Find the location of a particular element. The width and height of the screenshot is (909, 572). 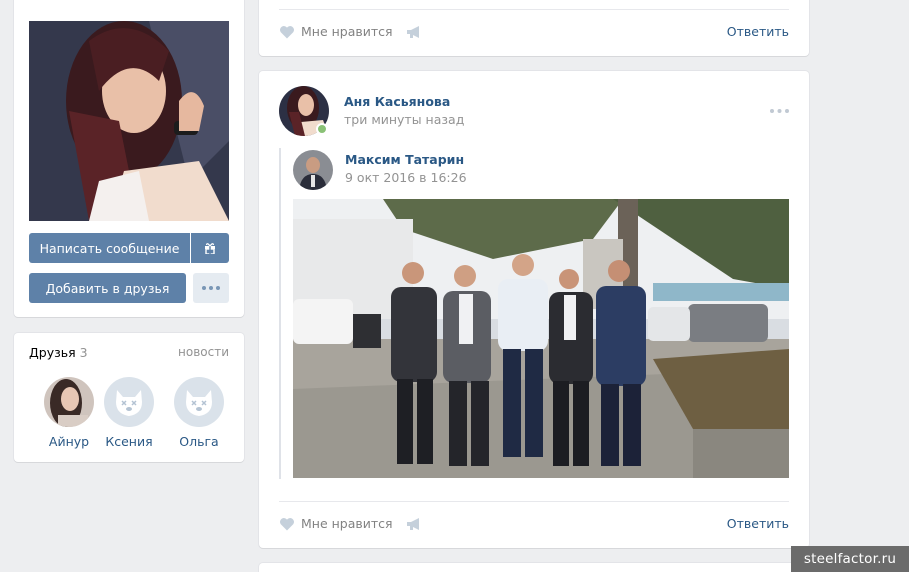

gift-button is located at coordinates (210, 248).